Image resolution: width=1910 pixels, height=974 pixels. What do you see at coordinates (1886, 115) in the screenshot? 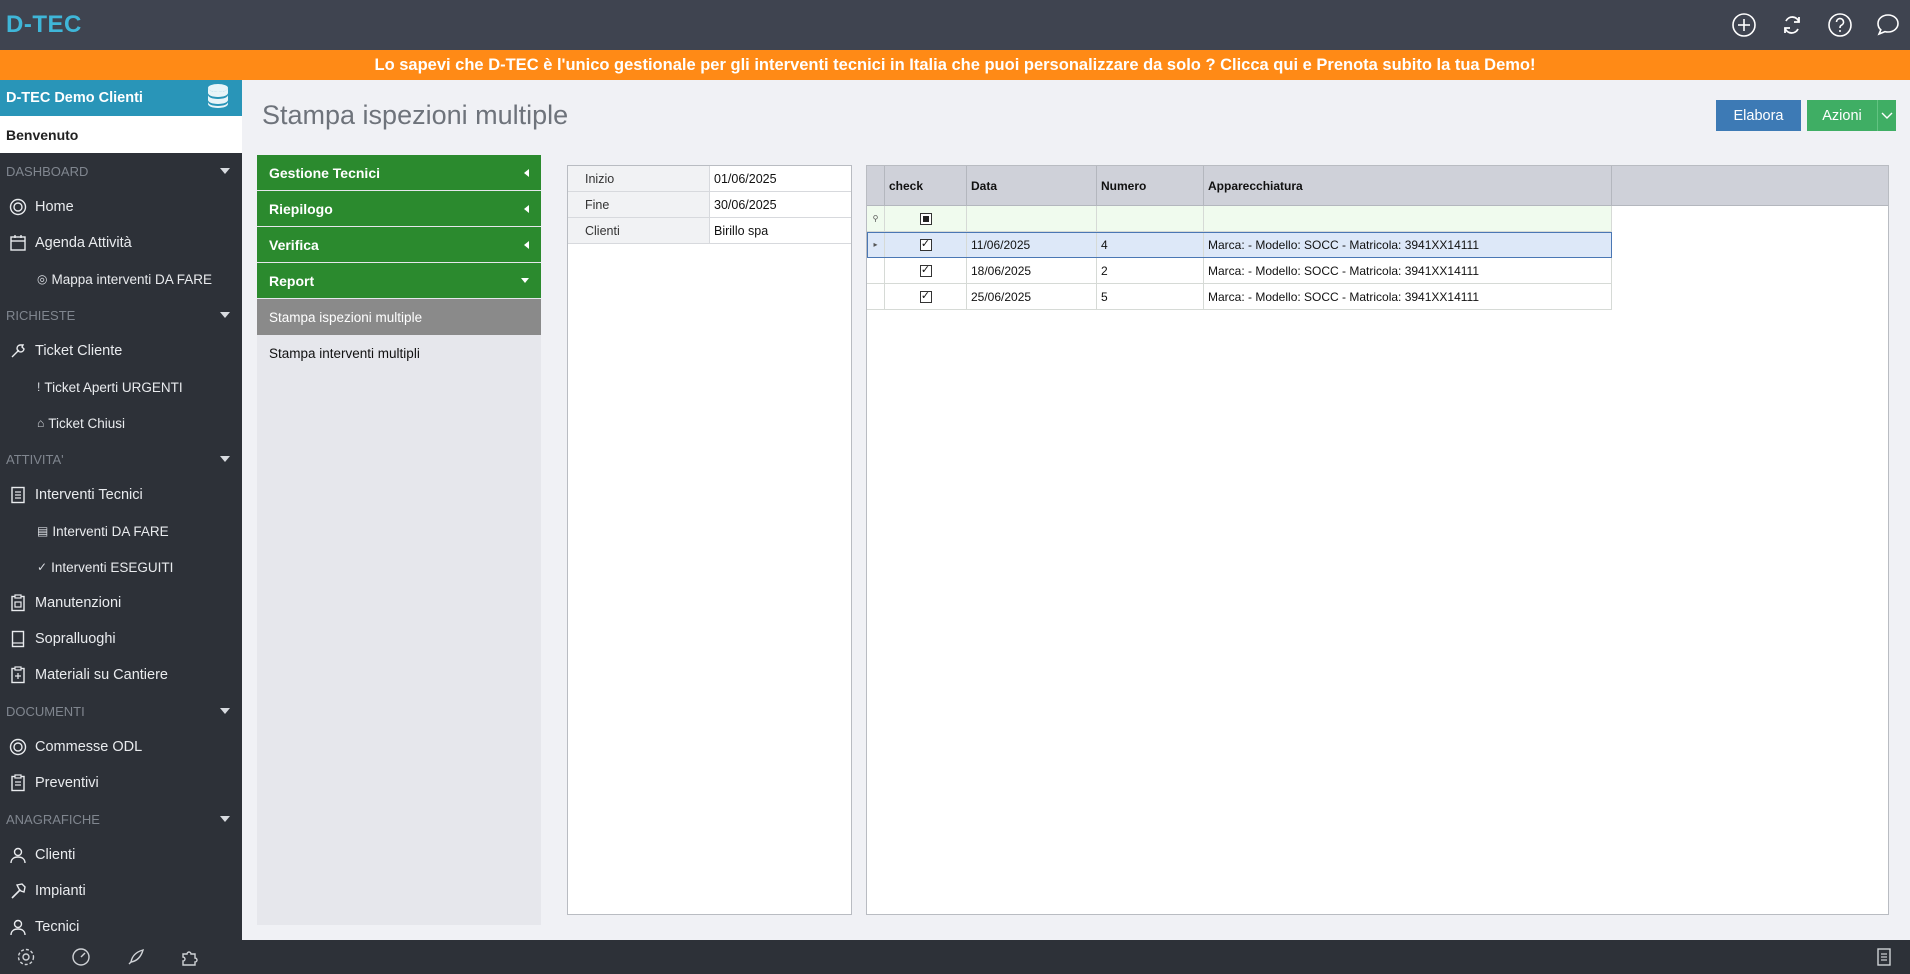
I see `chevron-down-icon` at bounding box center [1886, 115].